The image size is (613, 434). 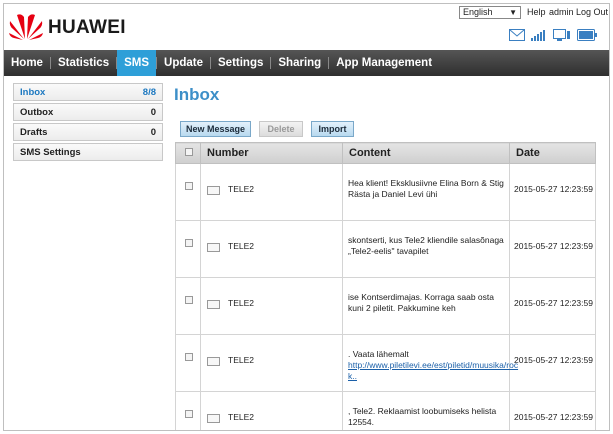 What do you see at coordinates (50, 152) in the screenshot?
I see `sidebar-item-label: SMS Settings` at bounding box center [50, 152].